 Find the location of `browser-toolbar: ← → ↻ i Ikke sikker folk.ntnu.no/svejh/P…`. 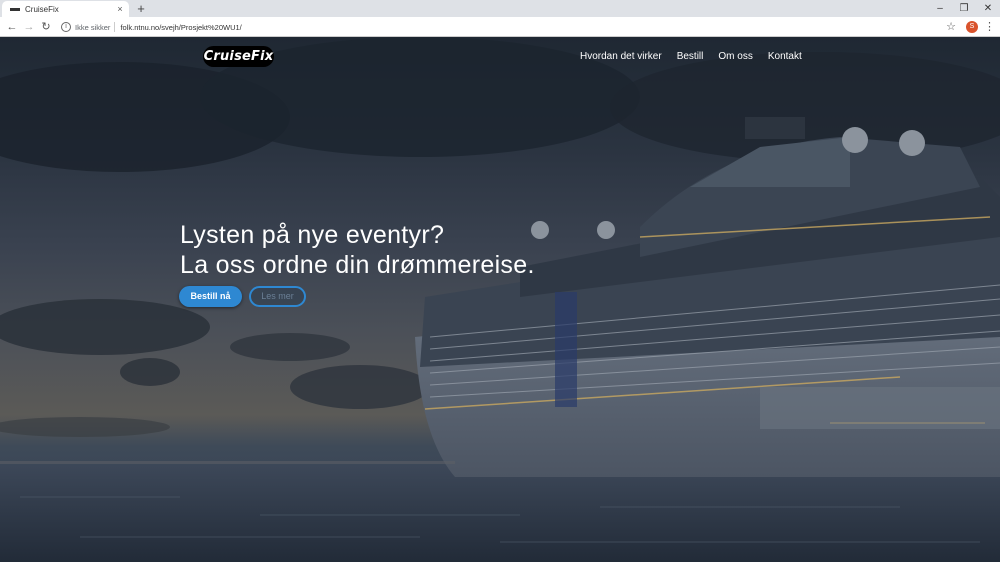

browser-toolbar: ← → ↻ i Ikke sikker folk.ntnu.no/svejh/P… is located at coordinates (500, 27).